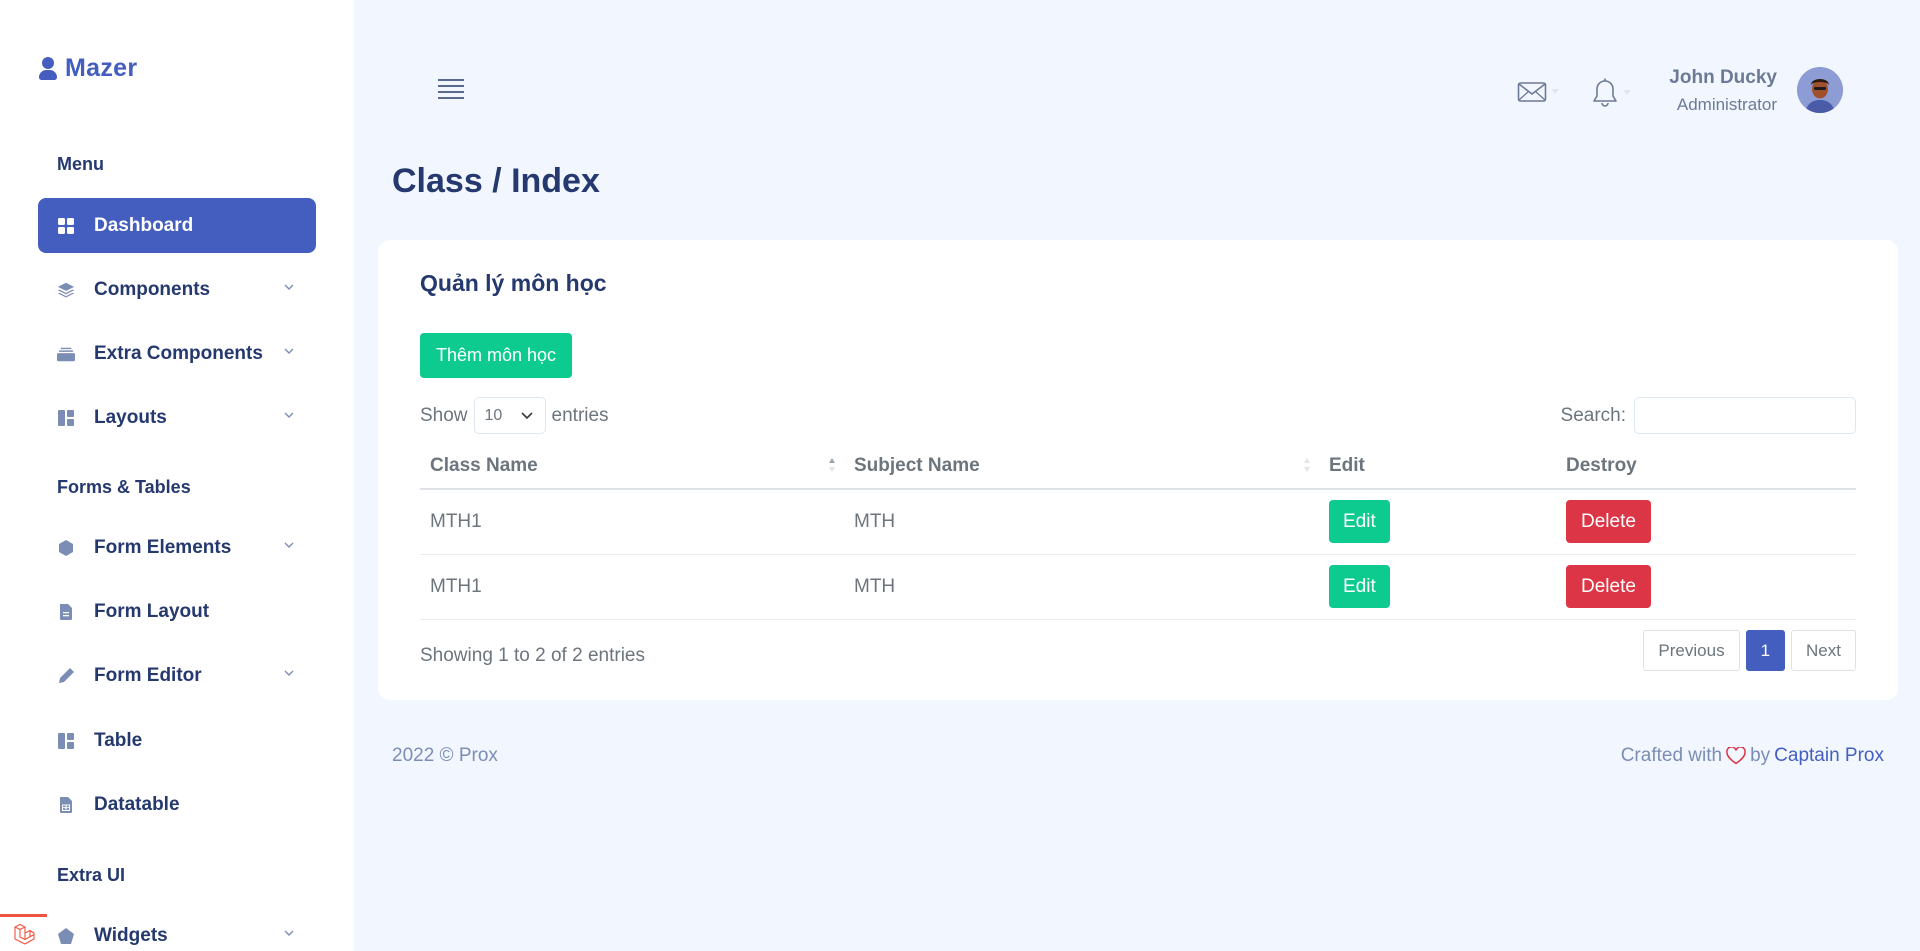 Image resolution: width=1920 pixels, height=951 pixels. What do you see at coordinates (1723, 91) in the screenshot?
I see `user-menu: John Ducky Administrator` at bounding box center [1723, 91].